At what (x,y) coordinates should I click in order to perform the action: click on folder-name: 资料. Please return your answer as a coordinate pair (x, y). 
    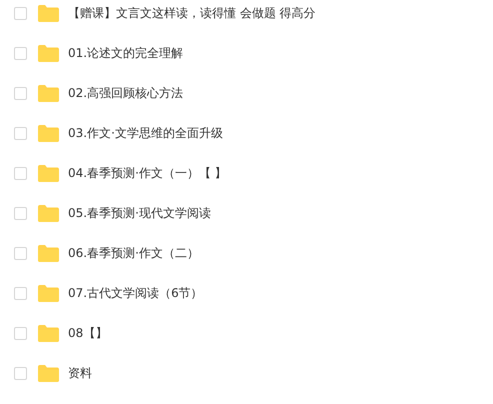
    Looking at the image, I should click on (80, 373).